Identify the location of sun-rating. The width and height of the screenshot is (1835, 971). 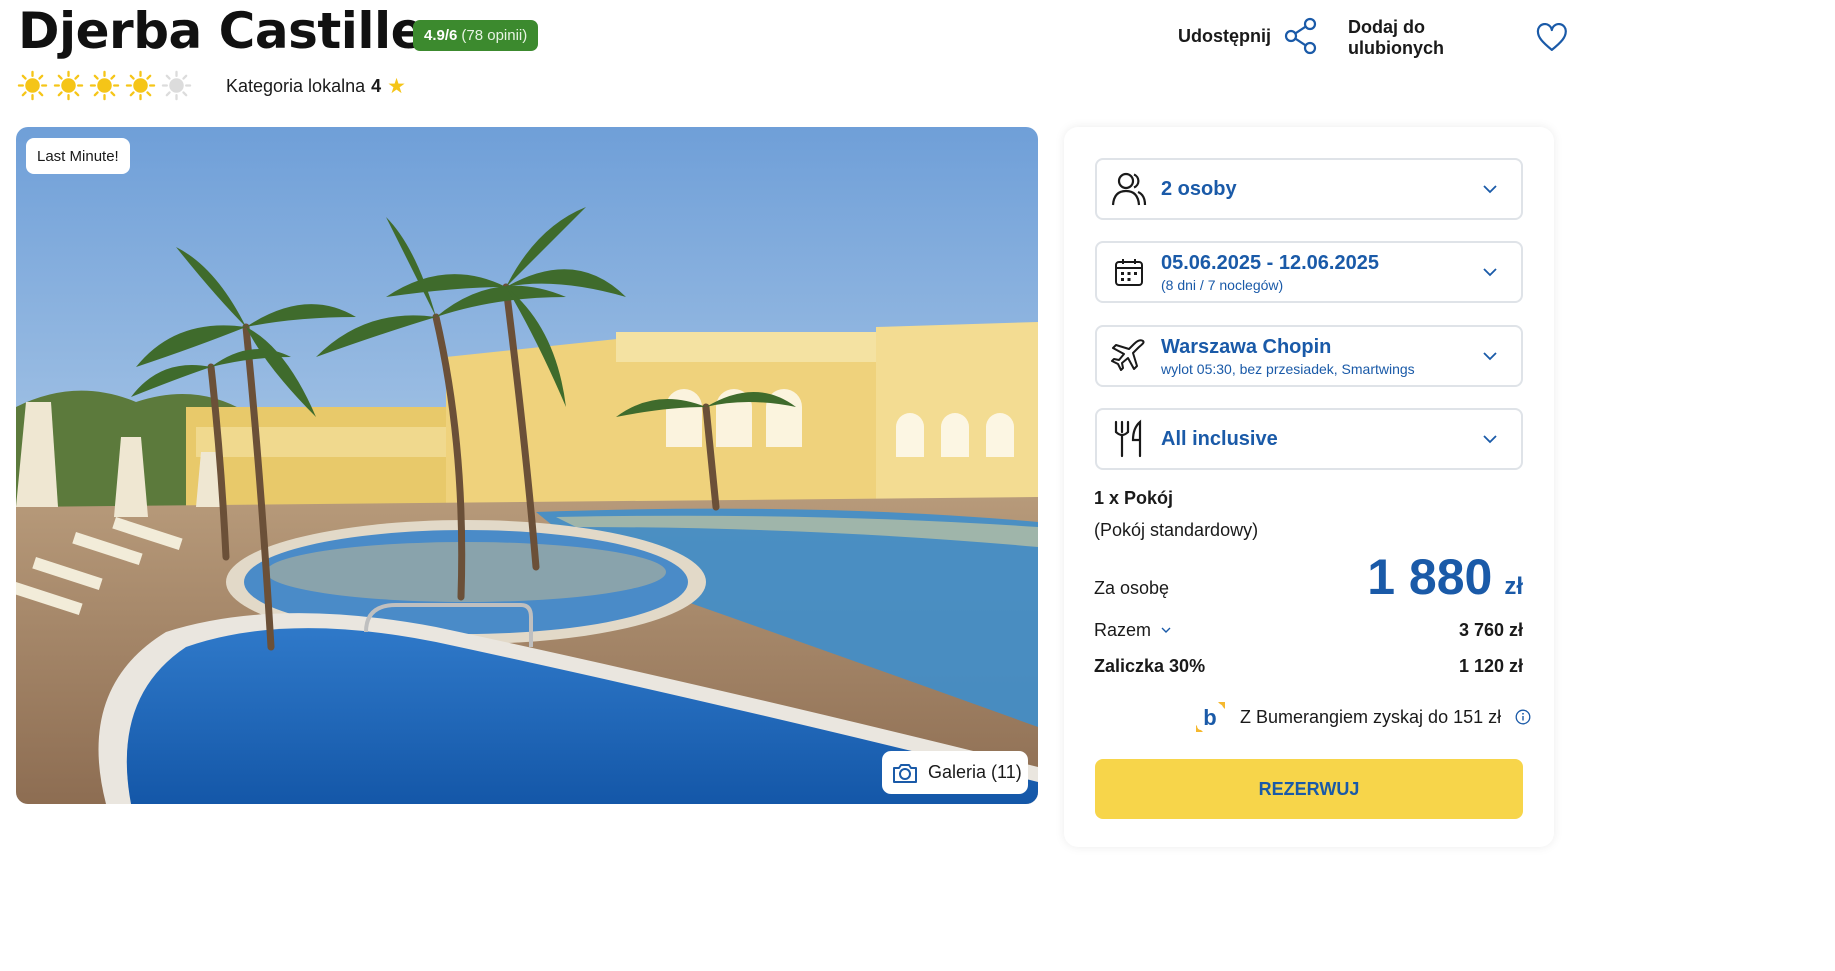
(104, 85).